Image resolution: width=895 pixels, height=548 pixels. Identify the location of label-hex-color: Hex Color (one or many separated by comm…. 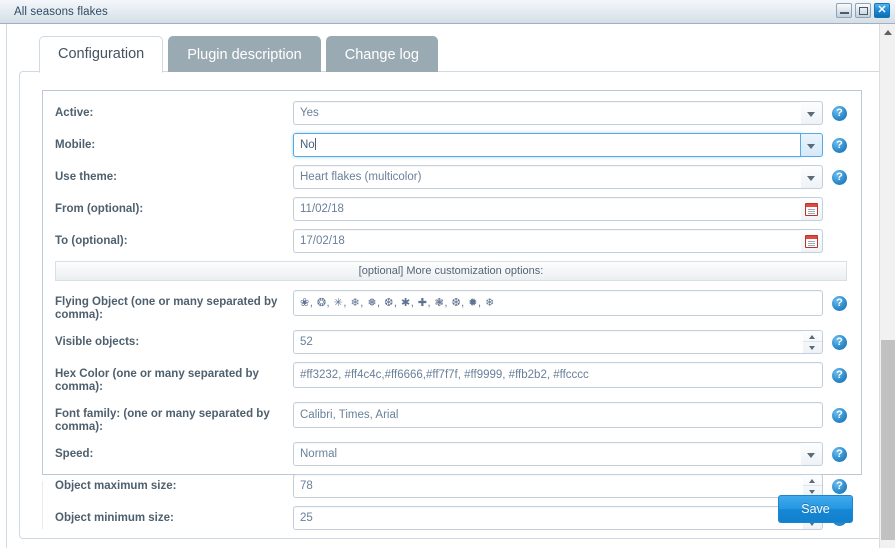
(157, 380).